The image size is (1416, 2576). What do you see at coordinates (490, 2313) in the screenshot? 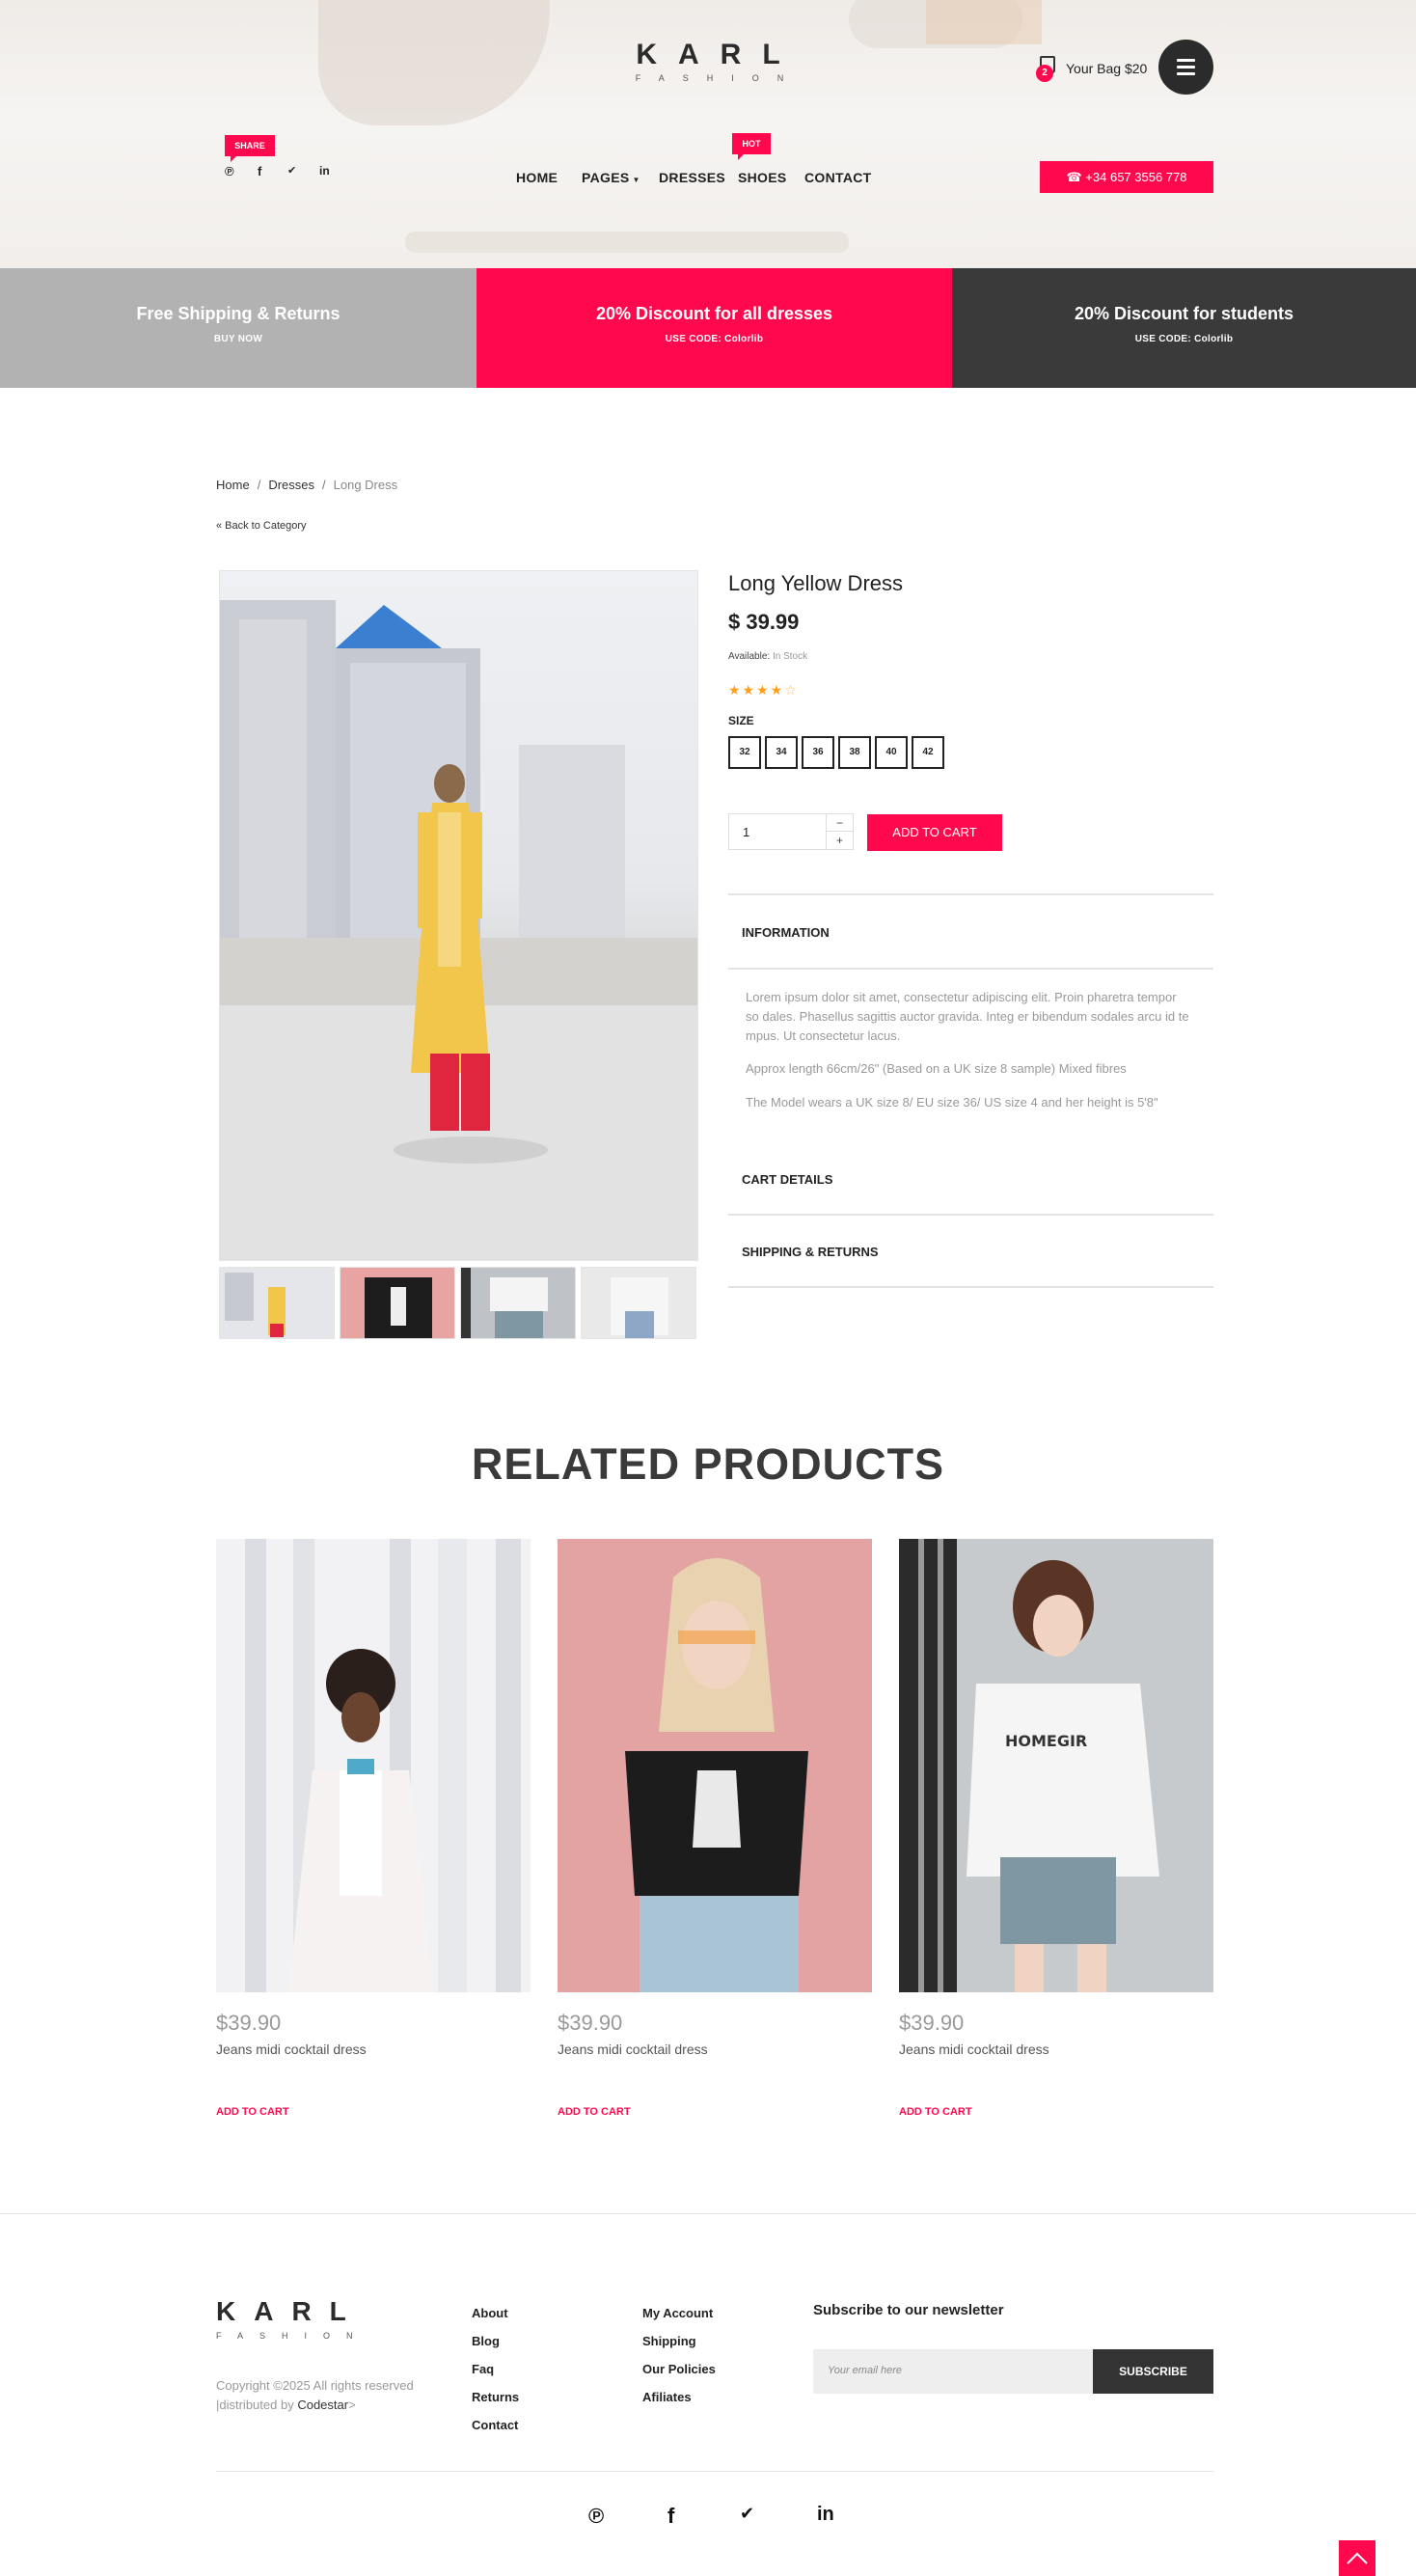
I see `footer-link-about: About` at bounding box center [490, 2313].